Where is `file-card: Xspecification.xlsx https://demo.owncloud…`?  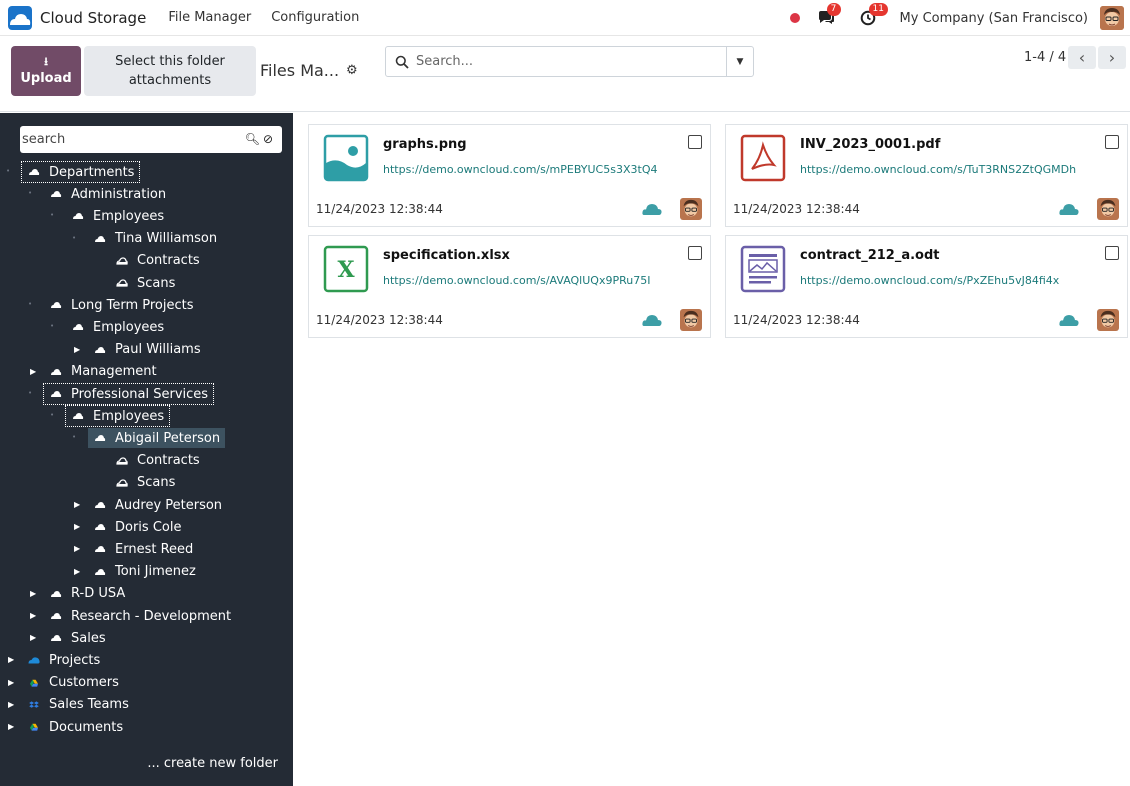
file-card: Xspecification.xlsx https://demo.owncloud… is located at coordinates (509, 286).